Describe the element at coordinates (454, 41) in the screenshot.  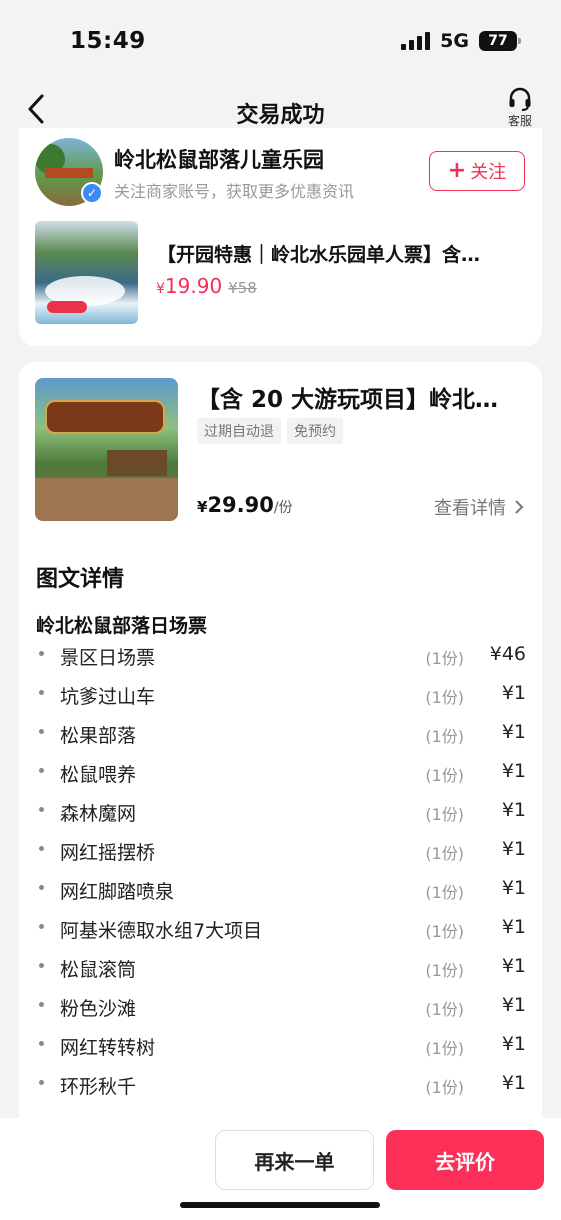
I see `network-type: 5G` at that location.